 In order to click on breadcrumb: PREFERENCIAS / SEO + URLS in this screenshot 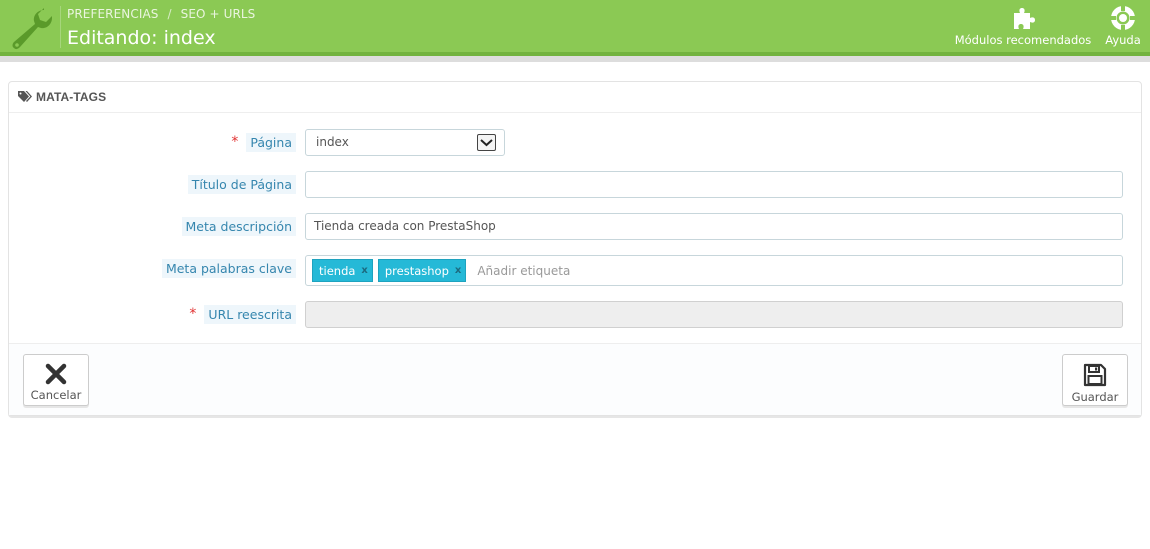, I will do `click(161, 14)`.